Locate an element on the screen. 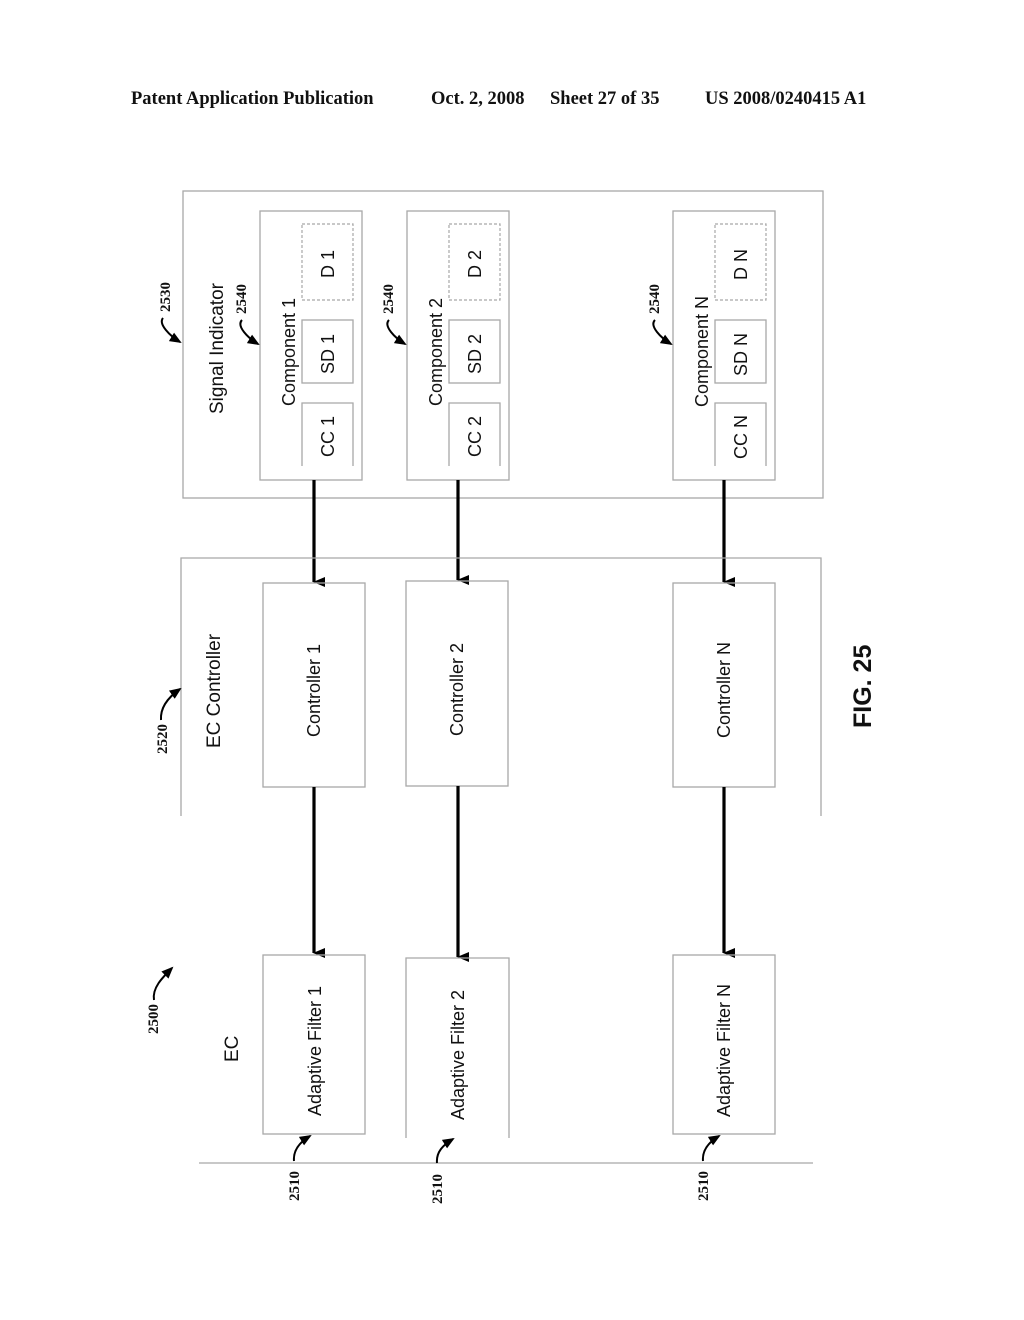  ref-2530: 2530 is located at coordinates (166, 297).